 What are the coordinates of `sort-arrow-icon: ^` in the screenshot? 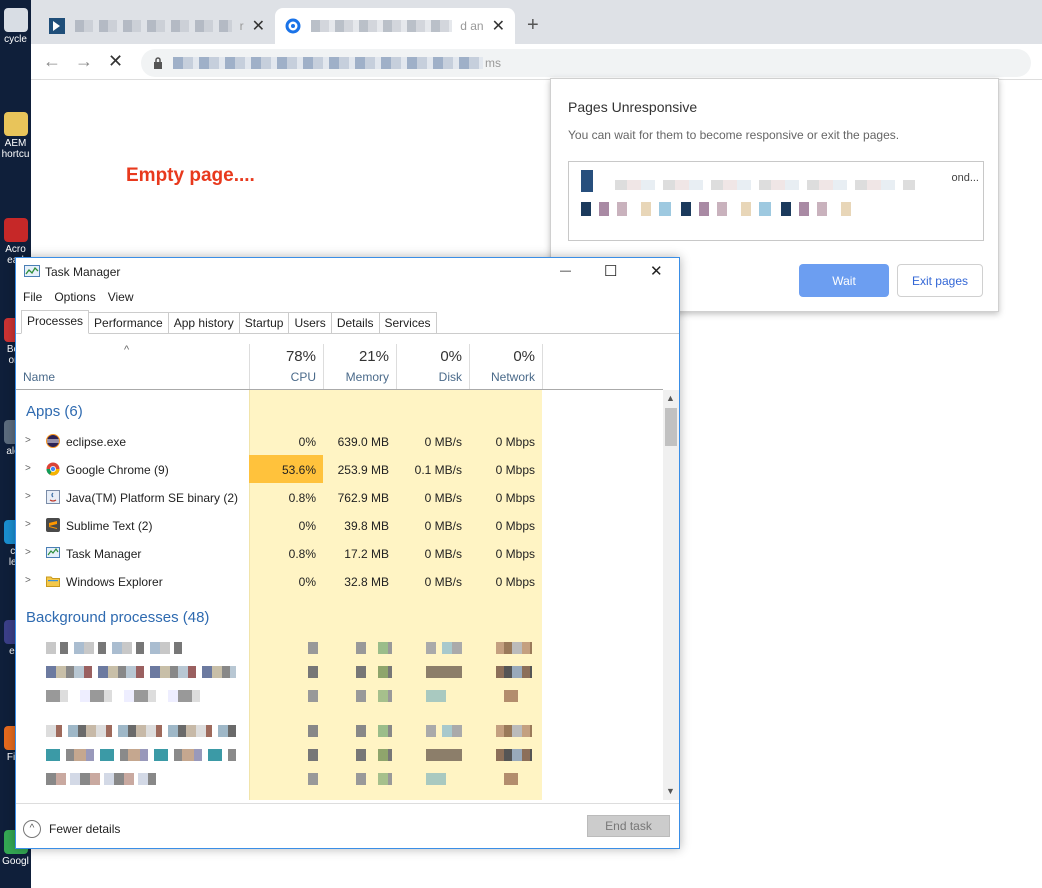 It's located at (127, 350).